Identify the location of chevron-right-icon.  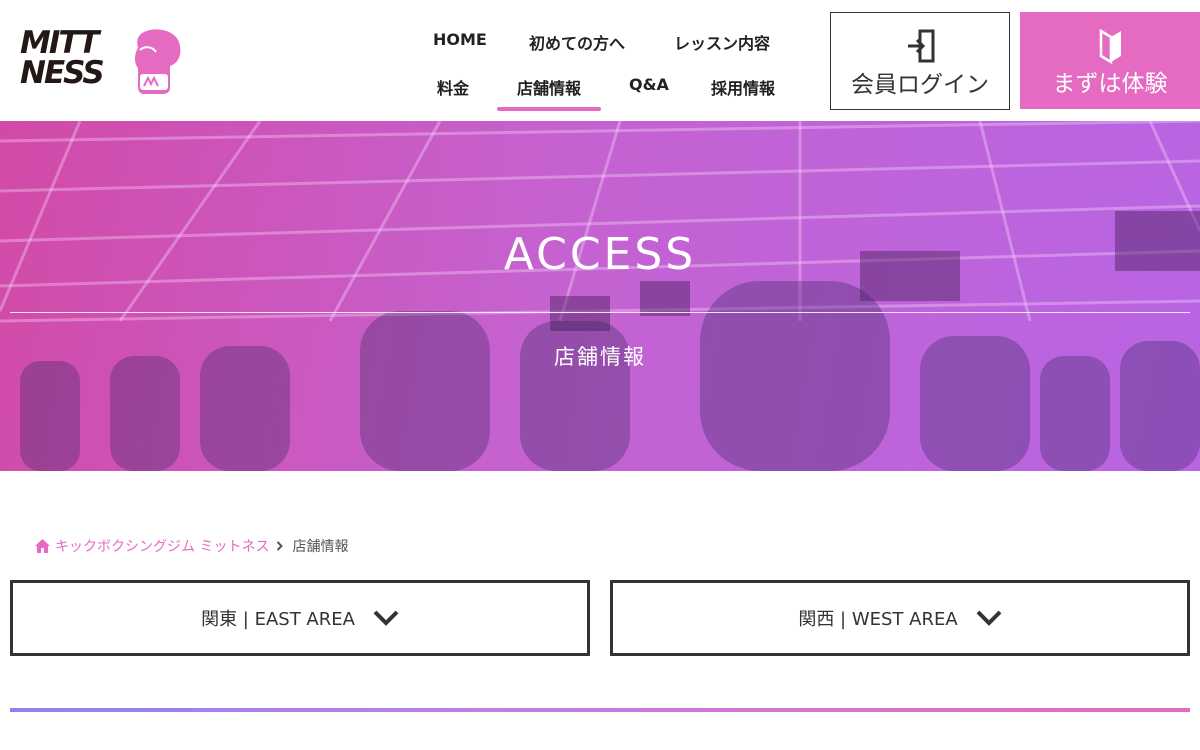
(280, 546).